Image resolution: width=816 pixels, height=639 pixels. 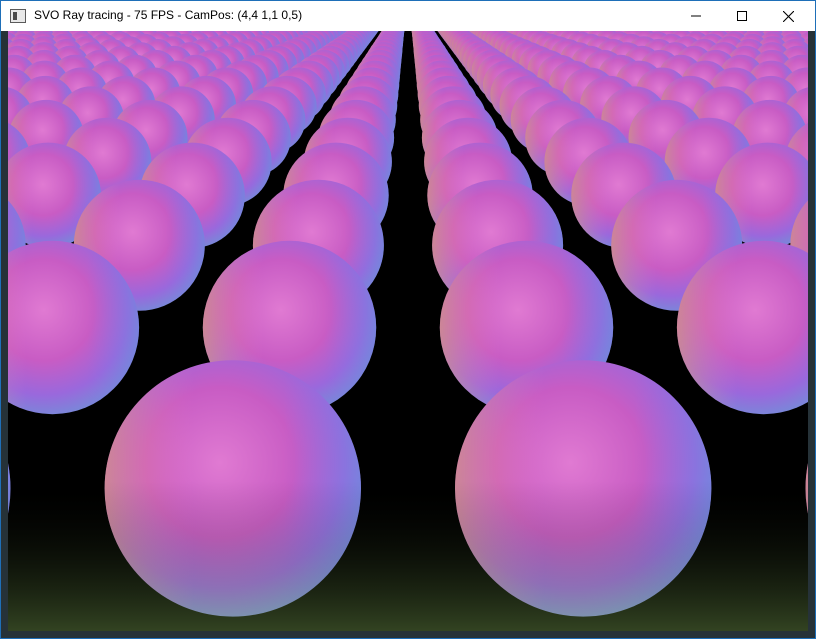 I want to click on minimize-button, so click(x=696, y=16).